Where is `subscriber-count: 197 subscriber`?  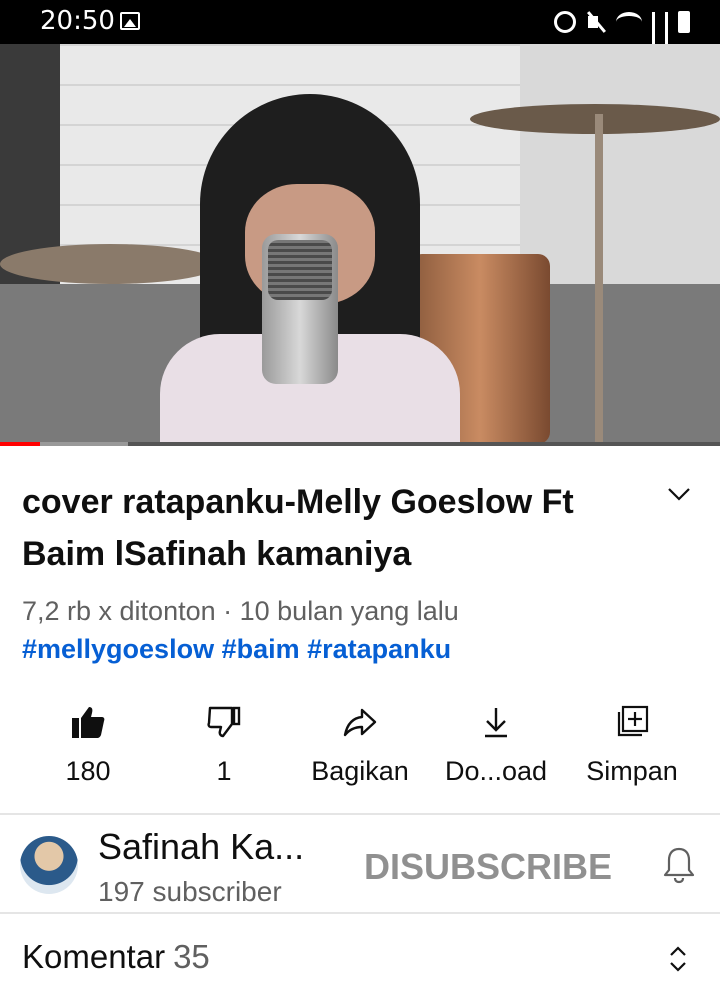 subscriber-count: 197 subscriber is located at coordinates (190, 891).